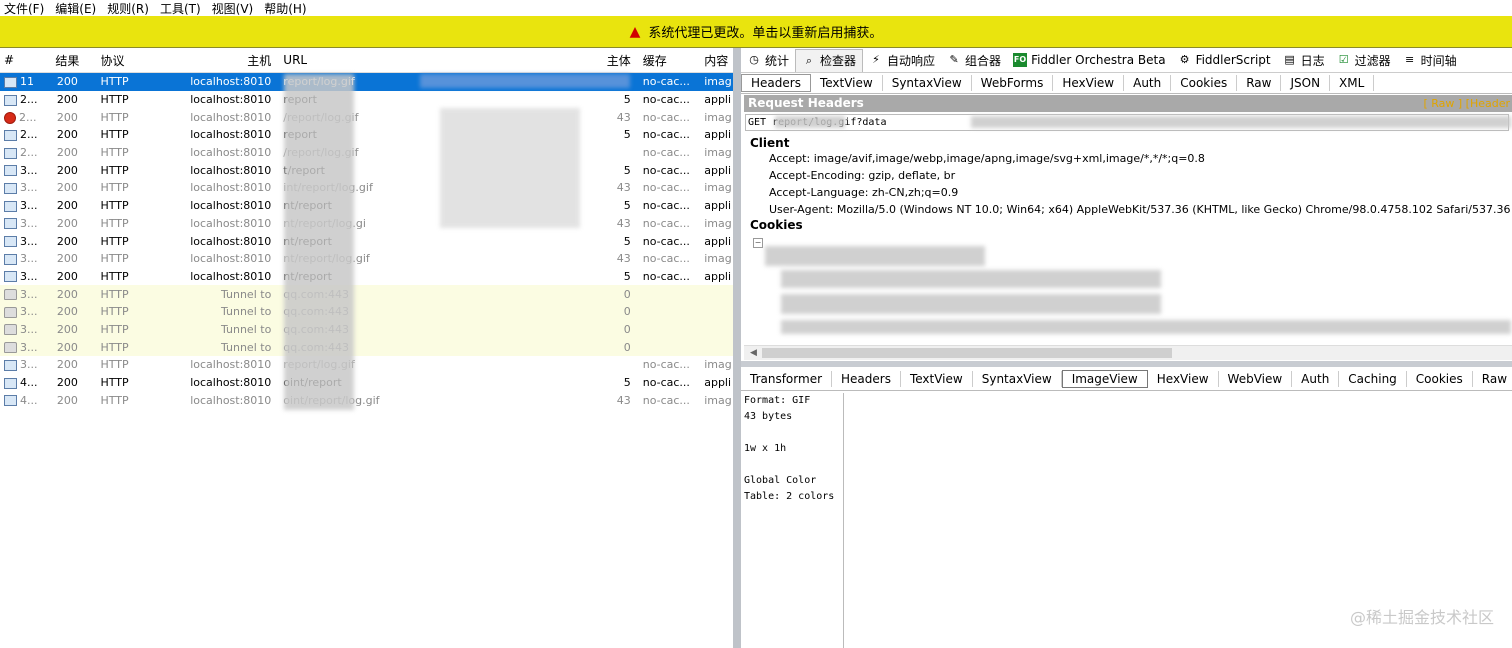  What do you see at coordinates (787, 379) in the screenshot?
I see `response-tab: Transformer` at bounding box center [787, 379].